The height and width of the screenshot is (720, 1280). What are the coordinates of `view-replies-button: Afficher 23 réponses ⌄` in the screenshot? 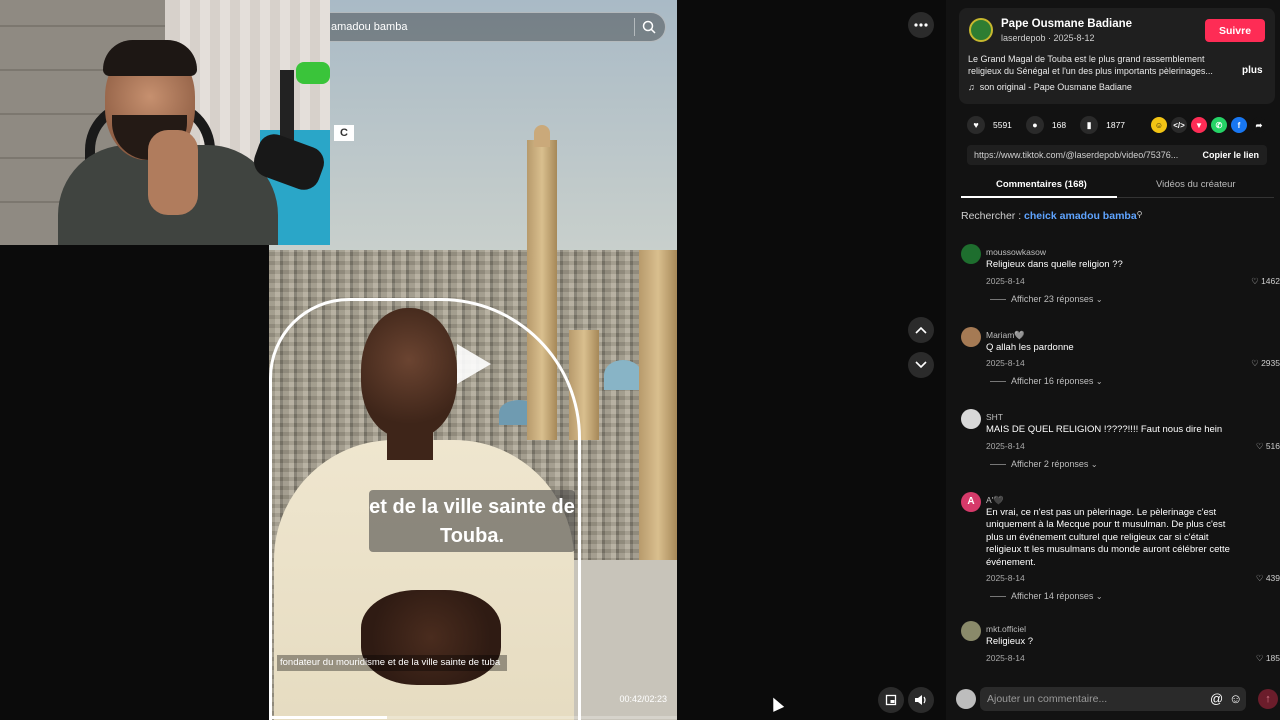 It's located at (1046, 299).